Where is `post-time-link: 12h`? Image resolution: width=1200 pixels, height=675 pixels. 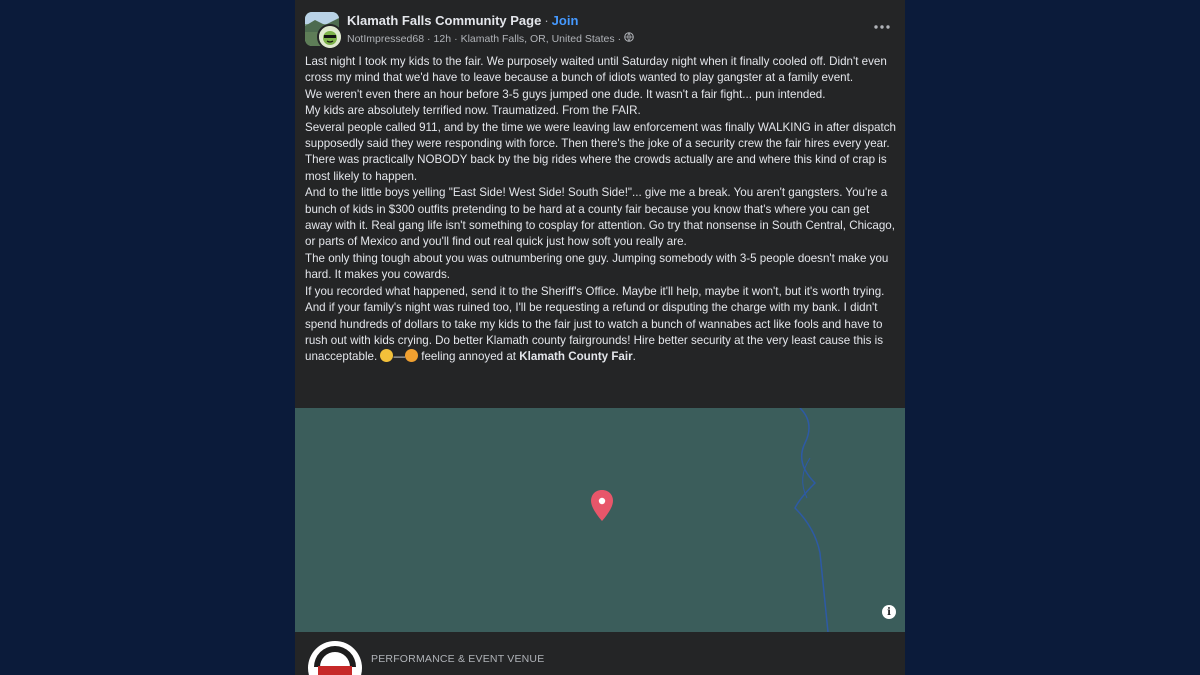 post-time-link: 12h is located at coordinates (443, 39).